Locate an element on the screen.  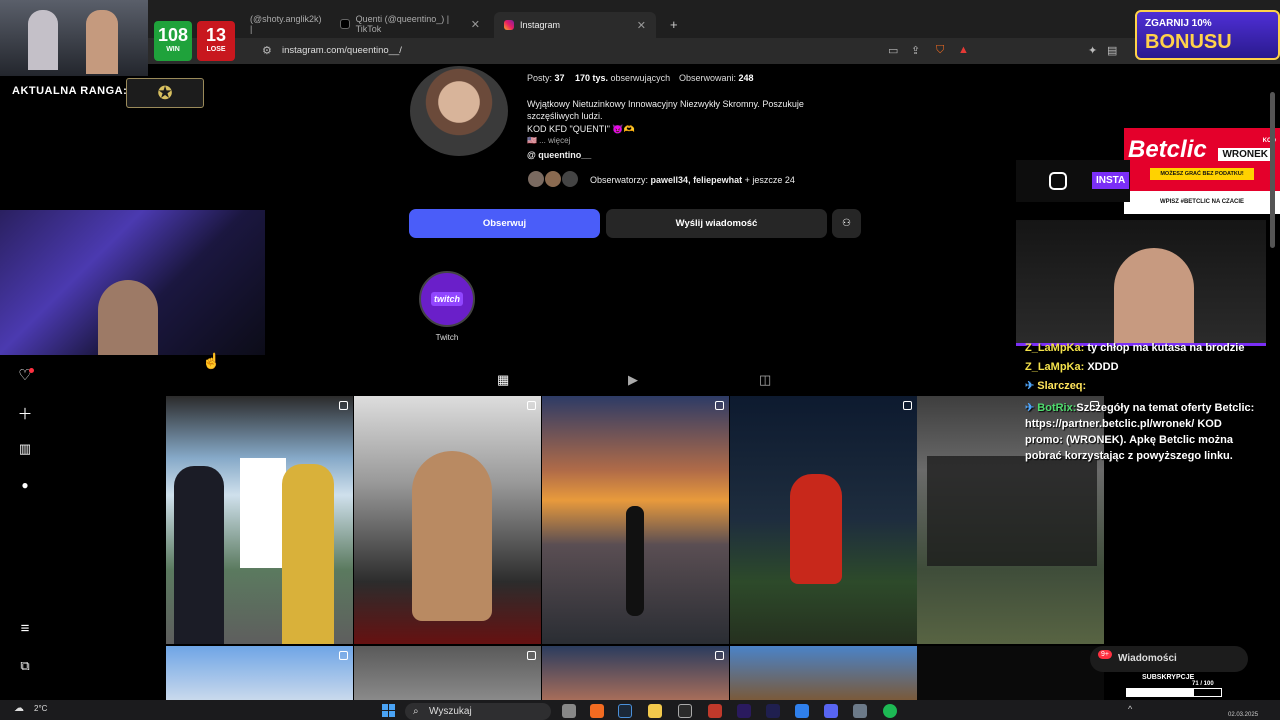
new-tab-button: + is located at coordinates (674, 24).